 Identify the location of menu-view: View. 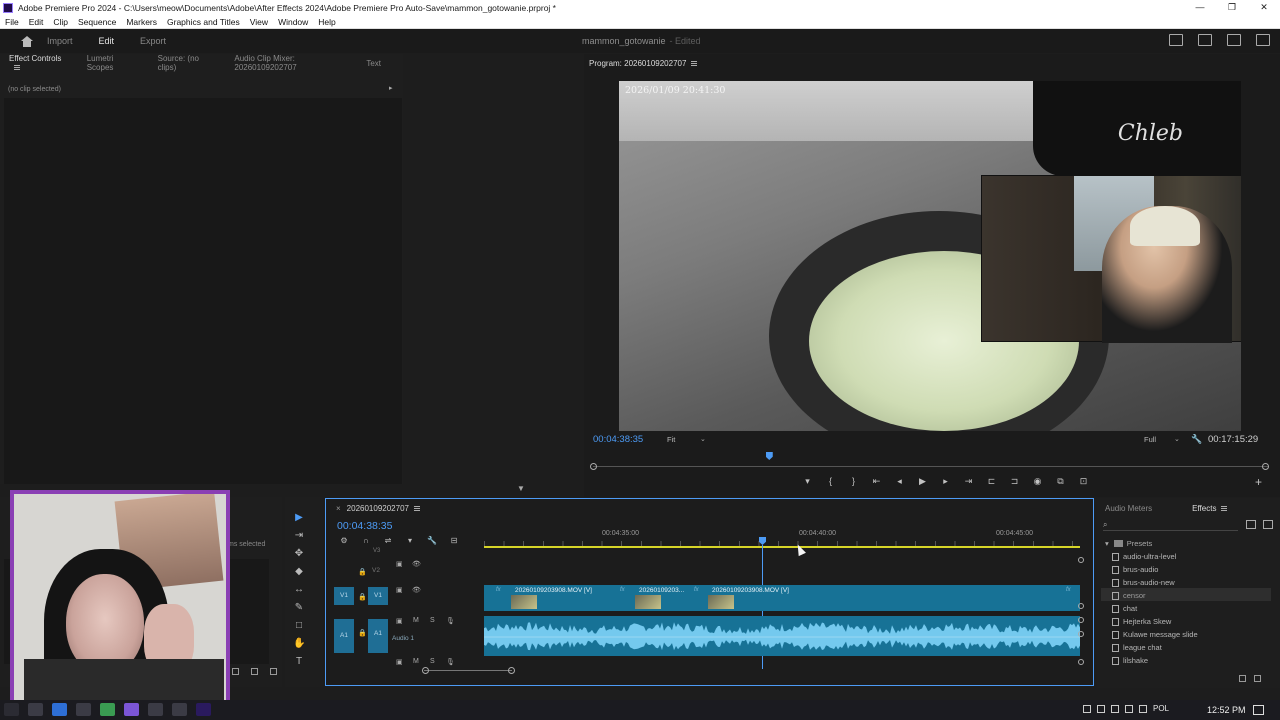
(259, 22).